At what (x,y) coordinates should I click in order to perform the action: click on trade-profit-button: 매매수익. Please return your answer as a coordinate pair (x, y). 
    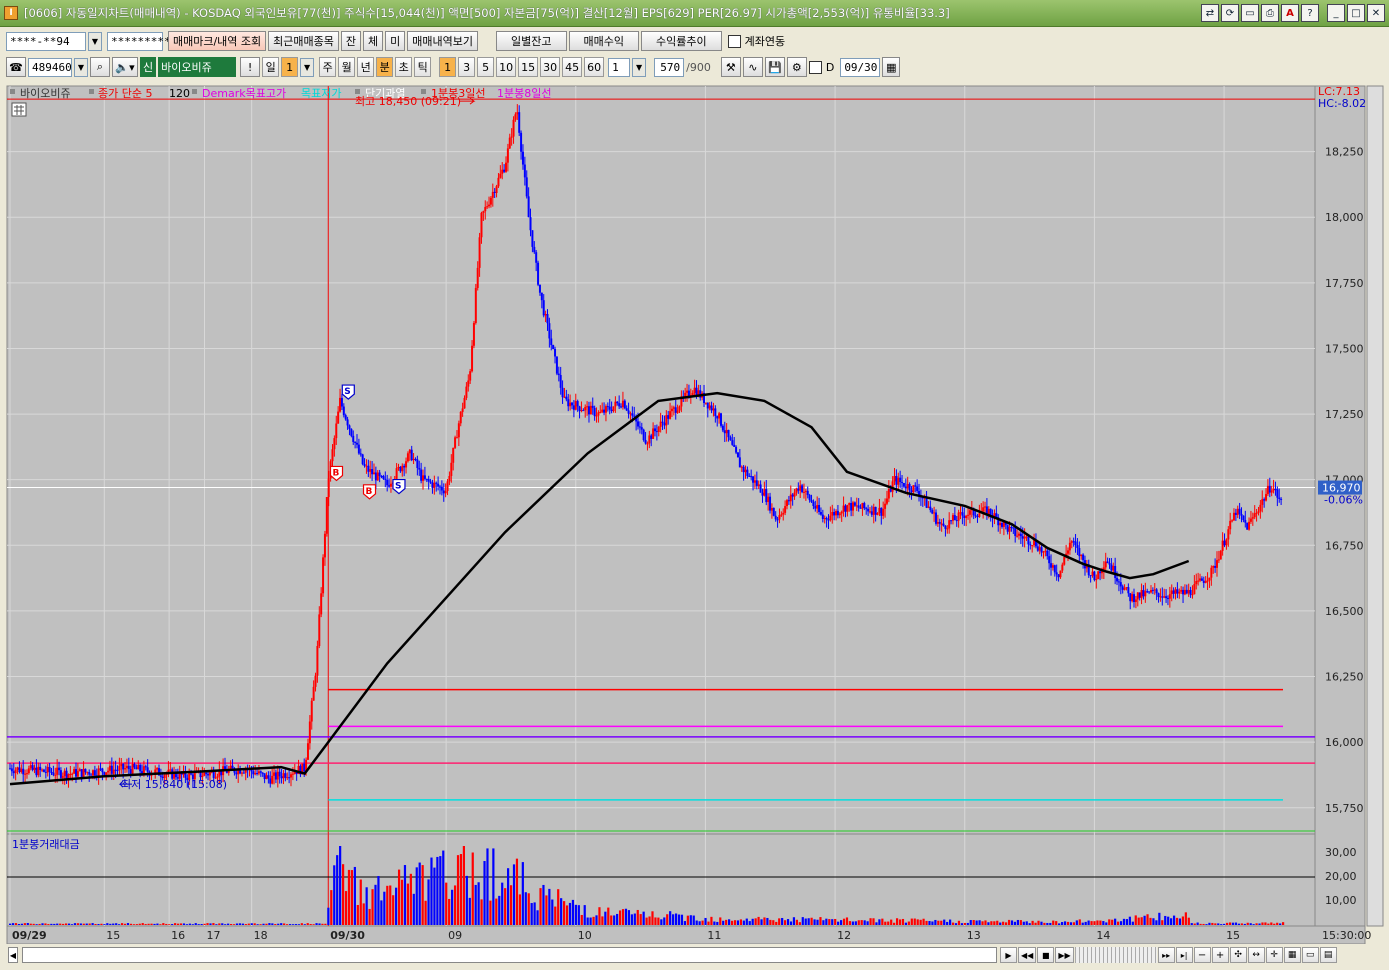
    Looking at the image, I should click on (603, 41).